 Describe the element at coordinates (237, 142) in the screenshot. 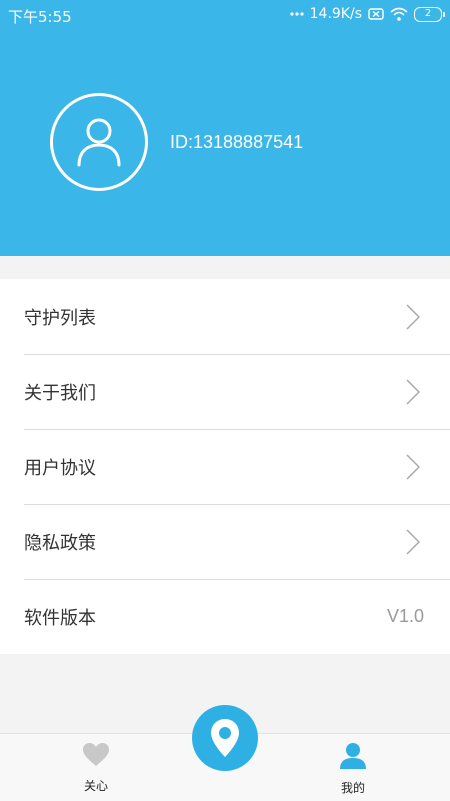

I see `user-id-text: ID:13188887541` at that location.